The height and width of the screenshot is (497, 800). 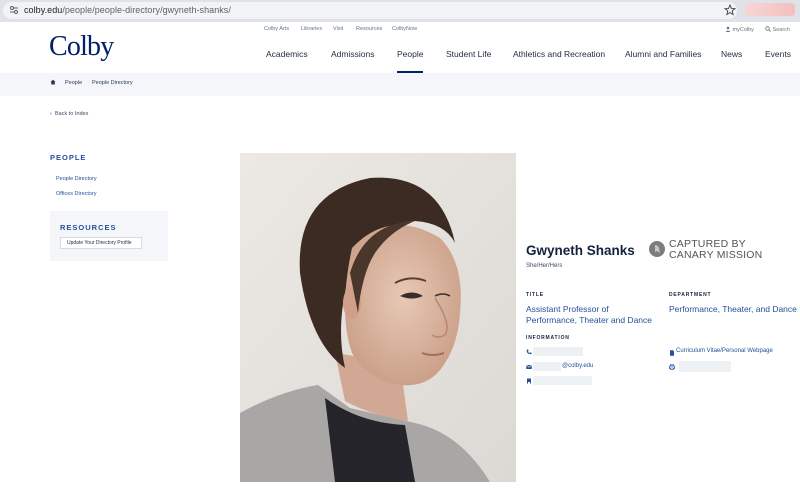 What do you see at coordinates (743, 30) in the screenshot?
I see `mycolby-label: myColby` at bounding box center [743, 30].